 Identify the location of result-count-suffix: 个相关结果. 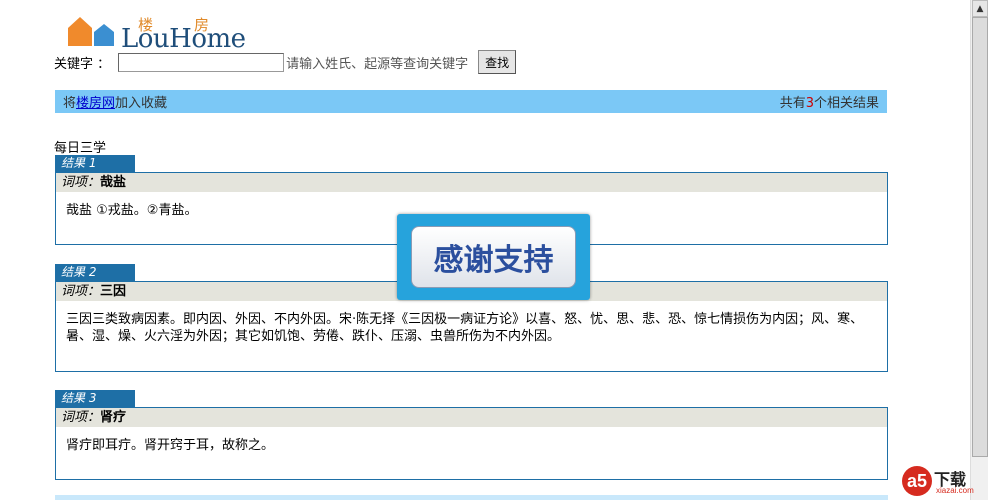
(846, 103).